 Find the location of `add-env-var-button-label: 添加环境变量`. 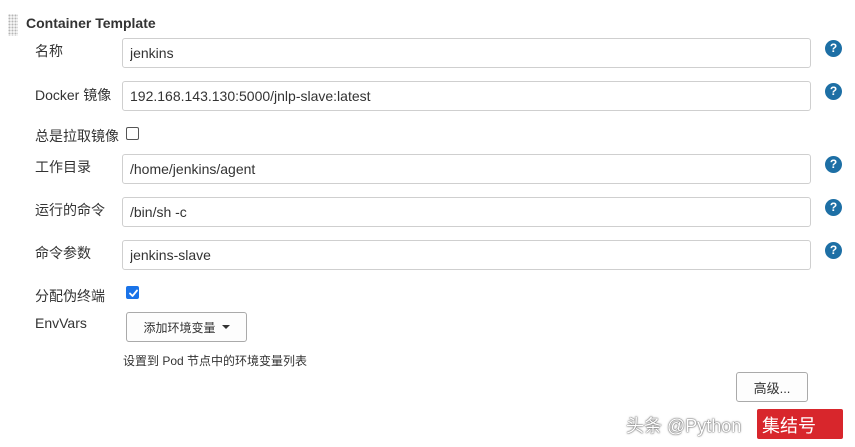

add-env-var-button-label: 添加环境变量 is located at coordinates (179, 327).